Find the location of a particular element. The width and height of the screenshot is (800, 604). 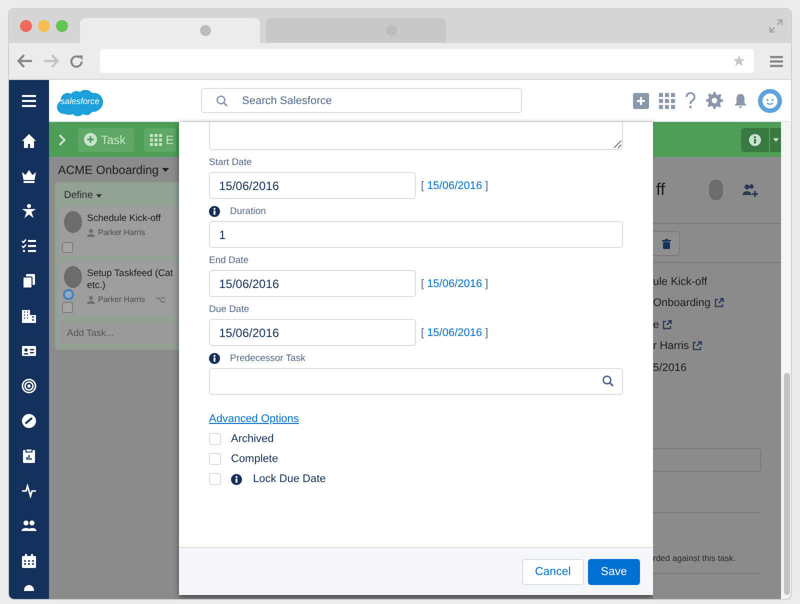

advanced-options-link: Advanced Options is located at coordinates (254, 419).